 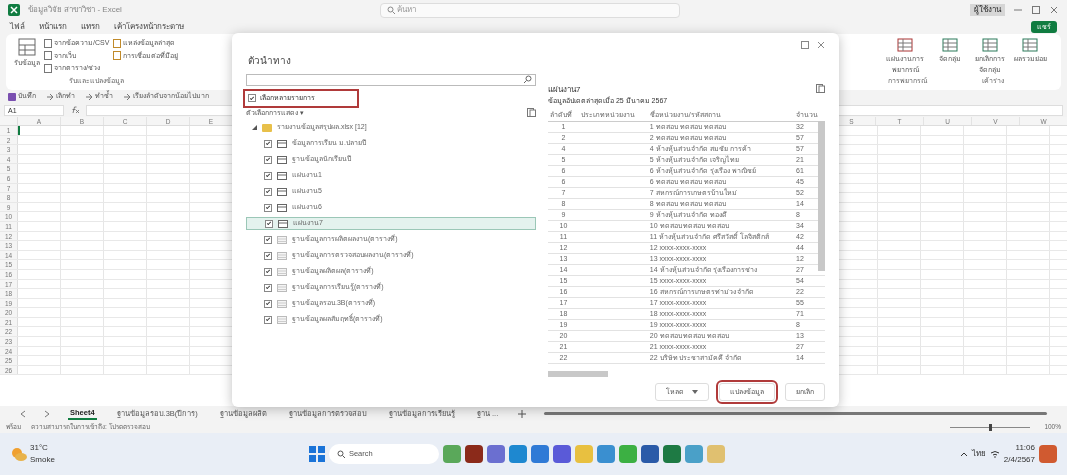 What do you see at coordinates (75, 110) in the screenshot?
I see `function-icon` at bounding box center [75, 110].